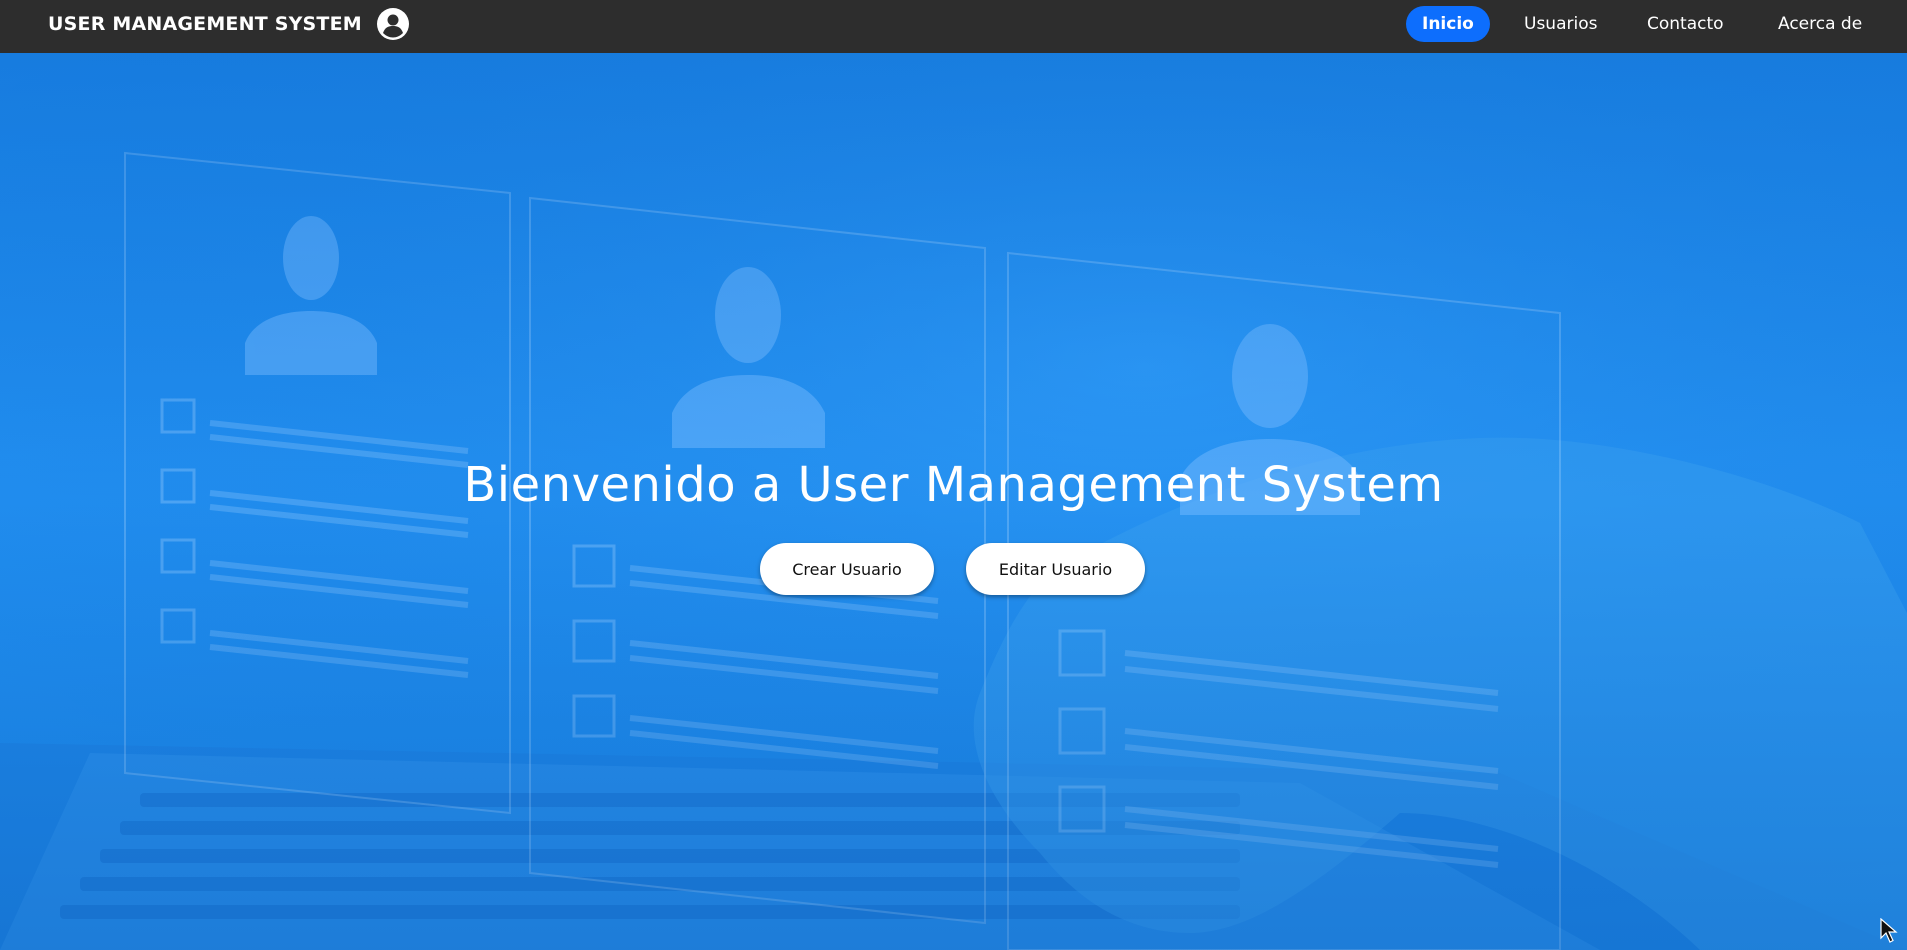 The height and width of the screenshot is (950, 1907). What do you see at coordinates (392, 24) in the screenshot?
I see `user-circle-icon` at bounding box center [392, 24].